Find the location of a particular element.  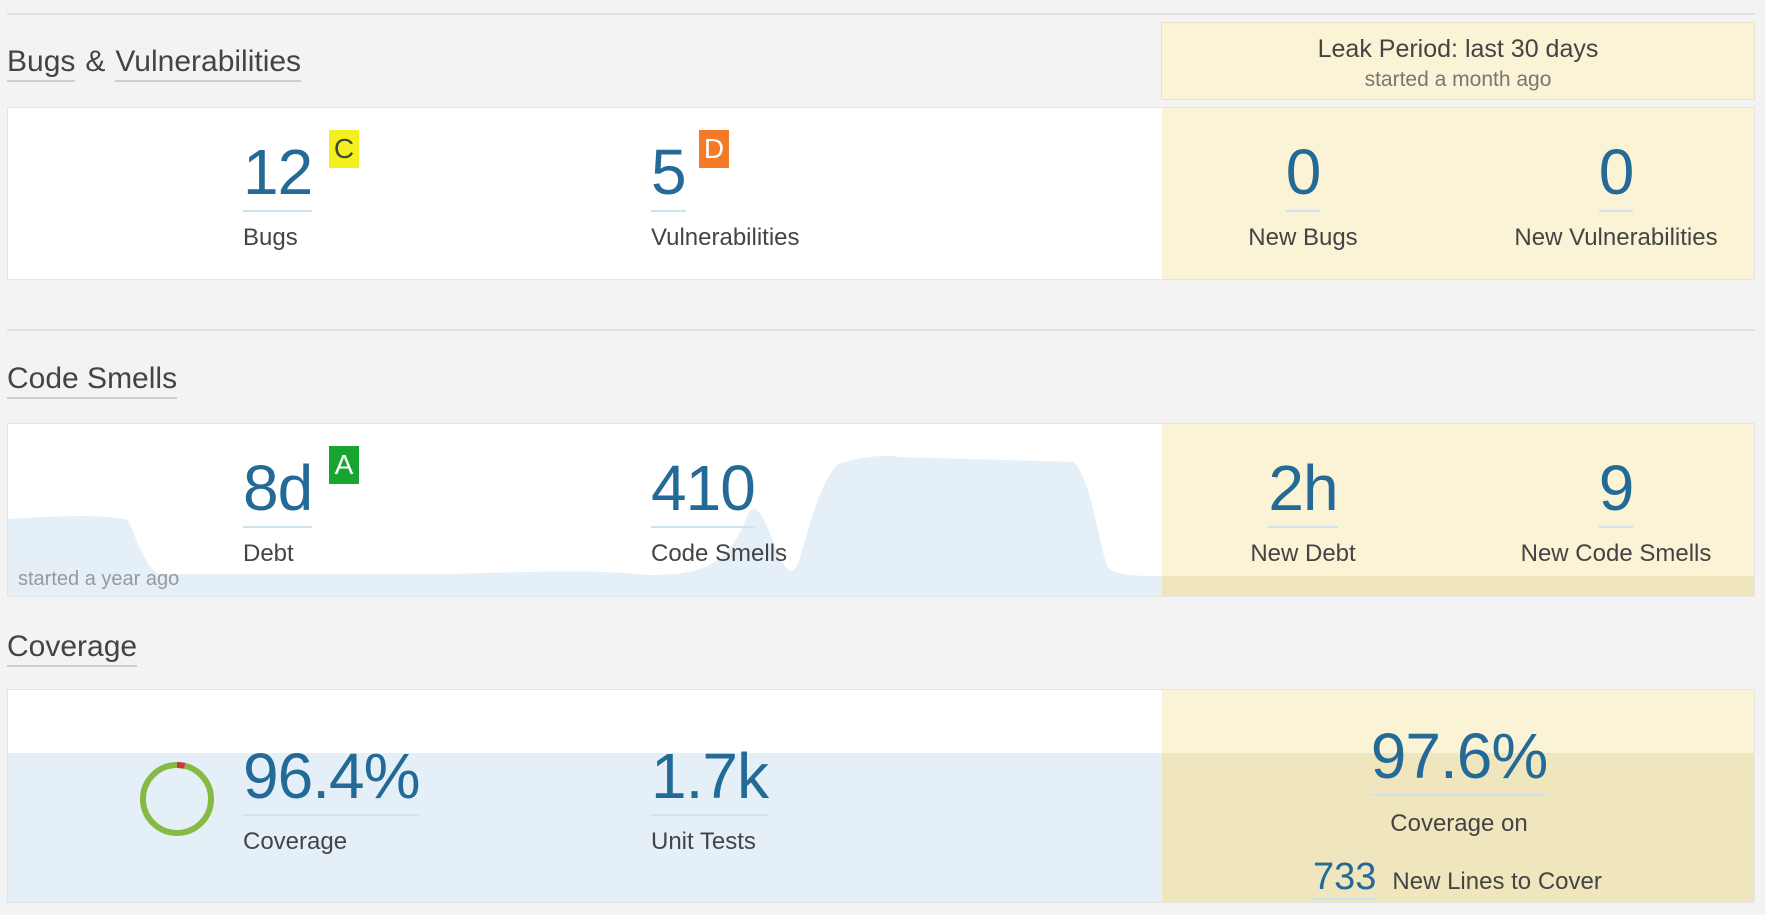

new-lines-label: New Lines to Cover is located at coordinates (1497, 881).